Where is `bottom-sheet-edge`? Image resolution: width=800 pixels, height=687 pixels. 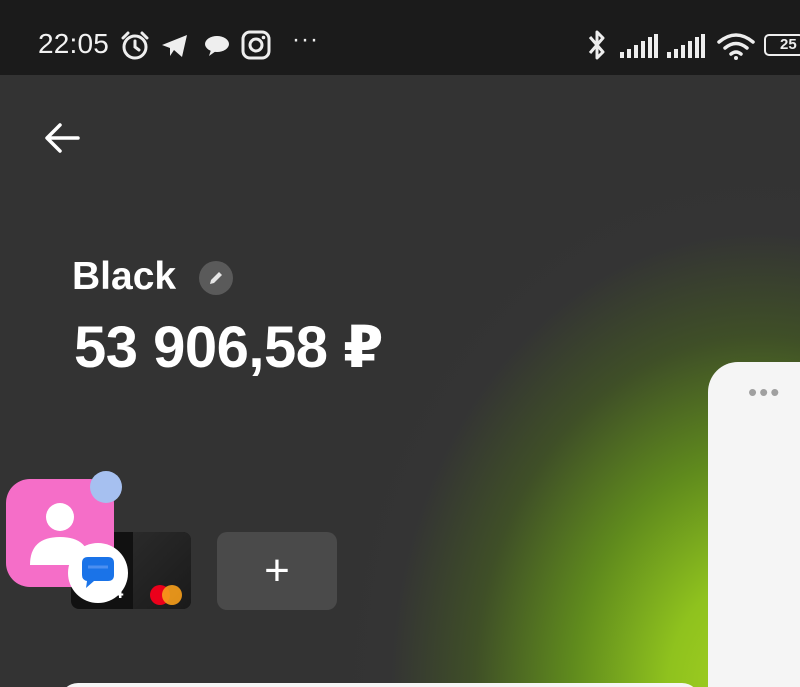
bottom-sheet-edge is located at coordinates (380, 685).